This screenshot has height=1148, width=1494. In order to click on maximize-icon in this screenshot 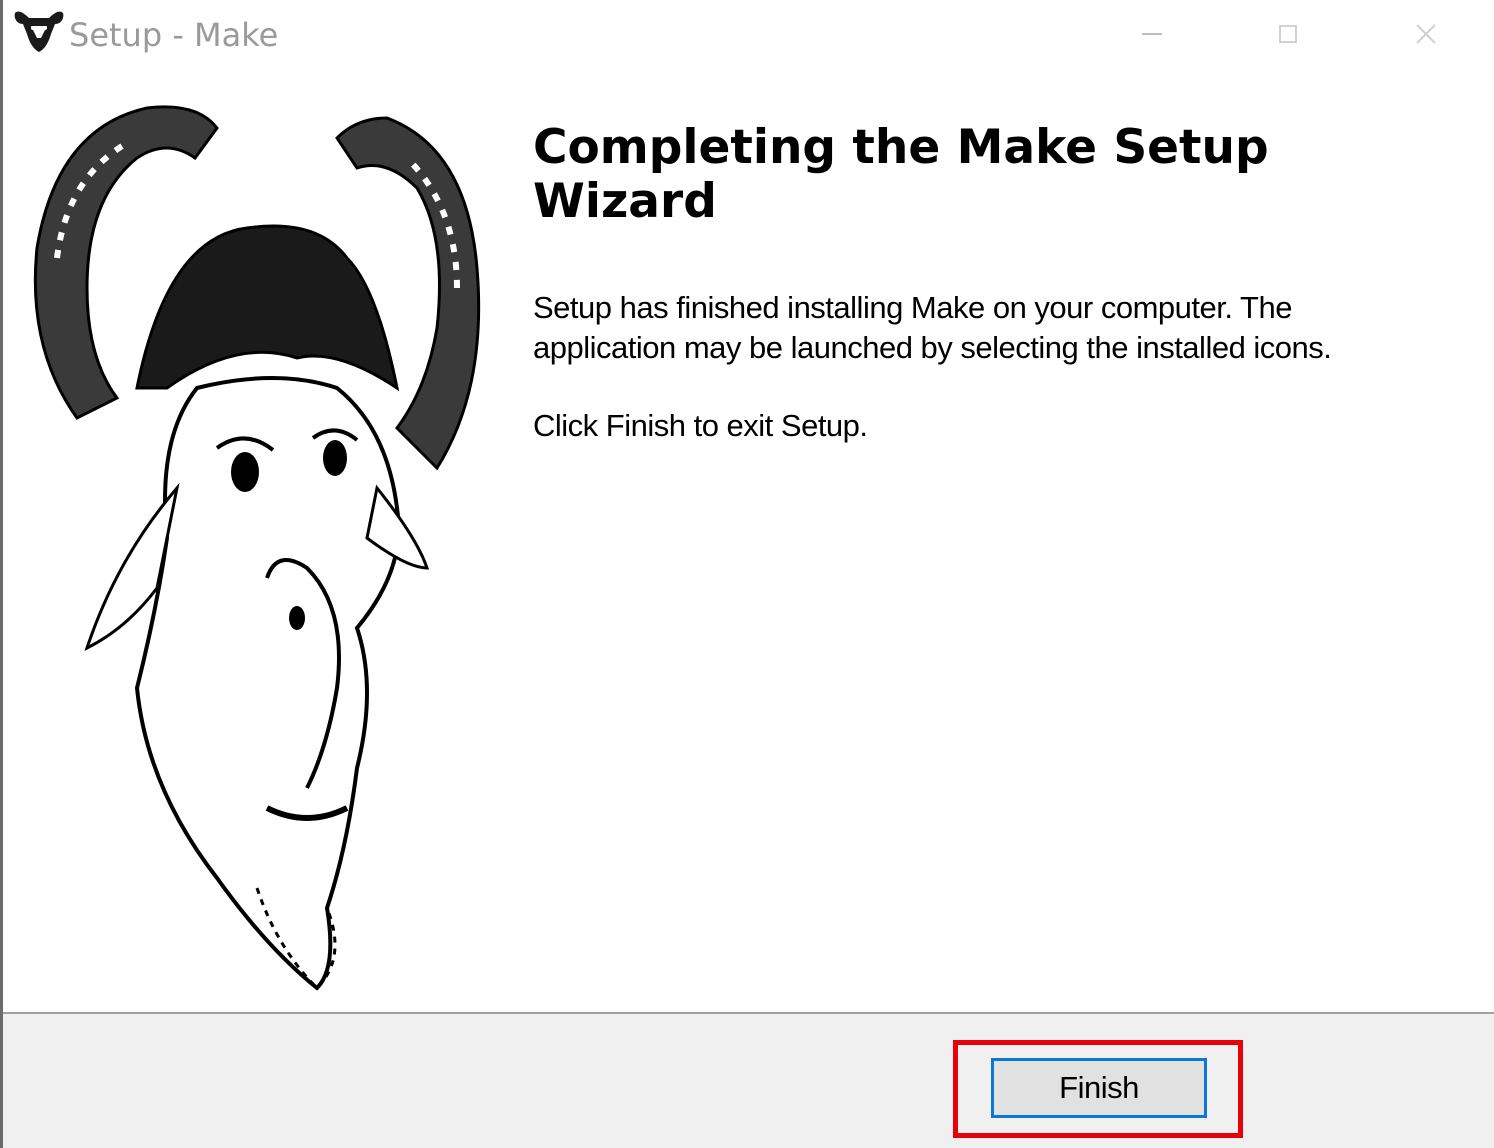, I will do `click(1288, 34)`.